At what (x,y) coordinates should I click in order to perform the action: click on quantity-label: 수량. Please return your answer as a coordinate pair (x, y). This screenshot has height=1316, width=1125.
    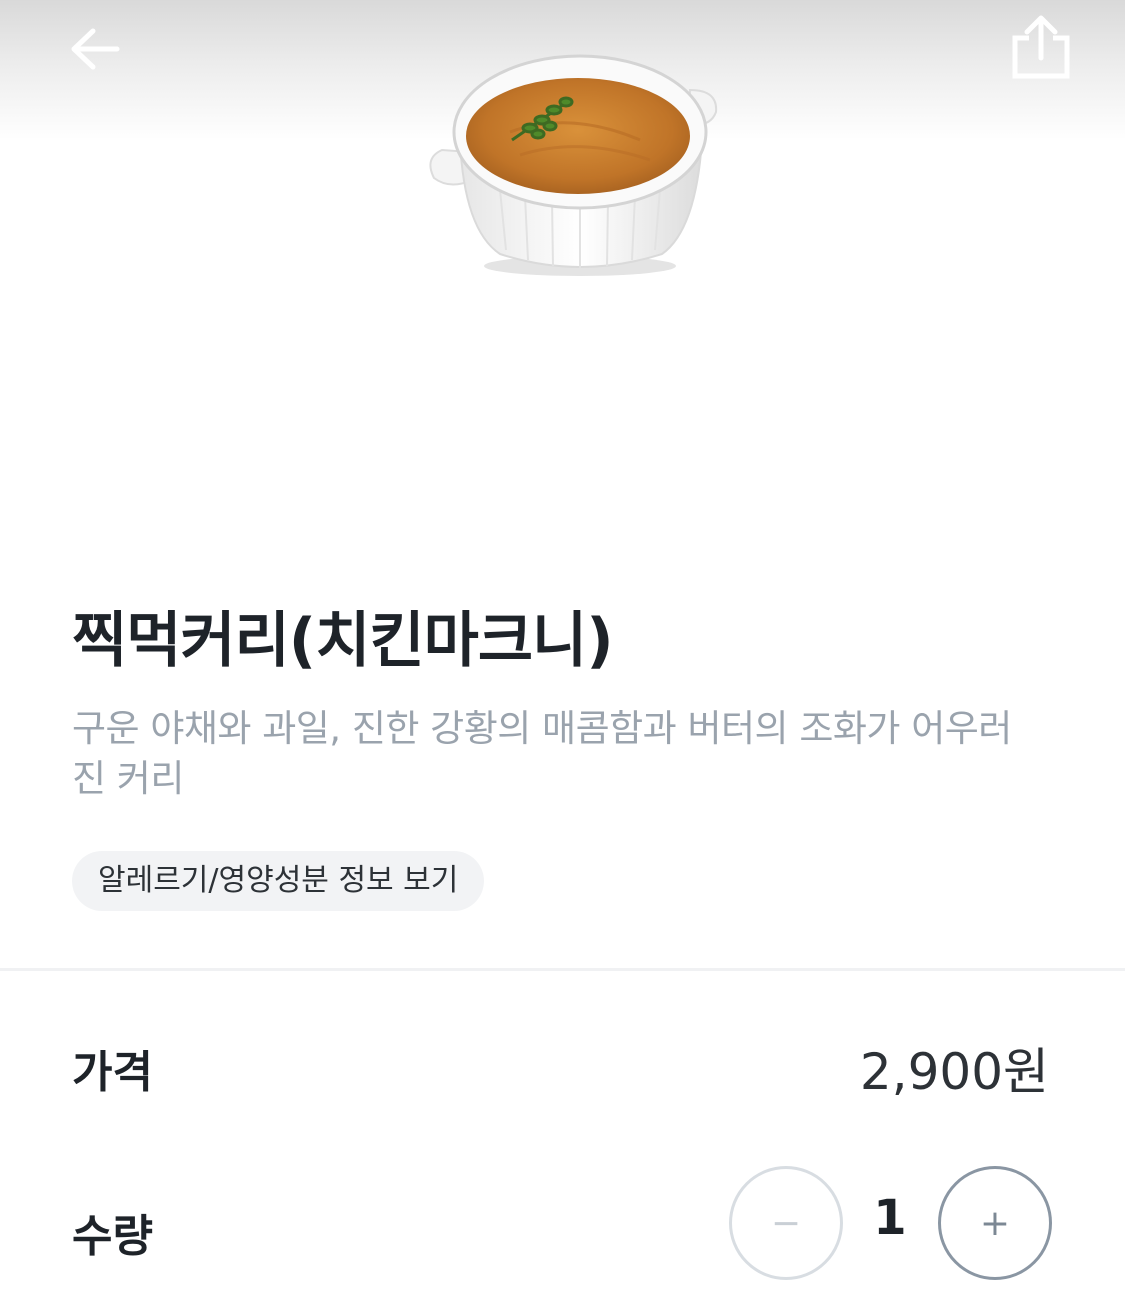
    Looking at the image, I should click on (112, 1236).